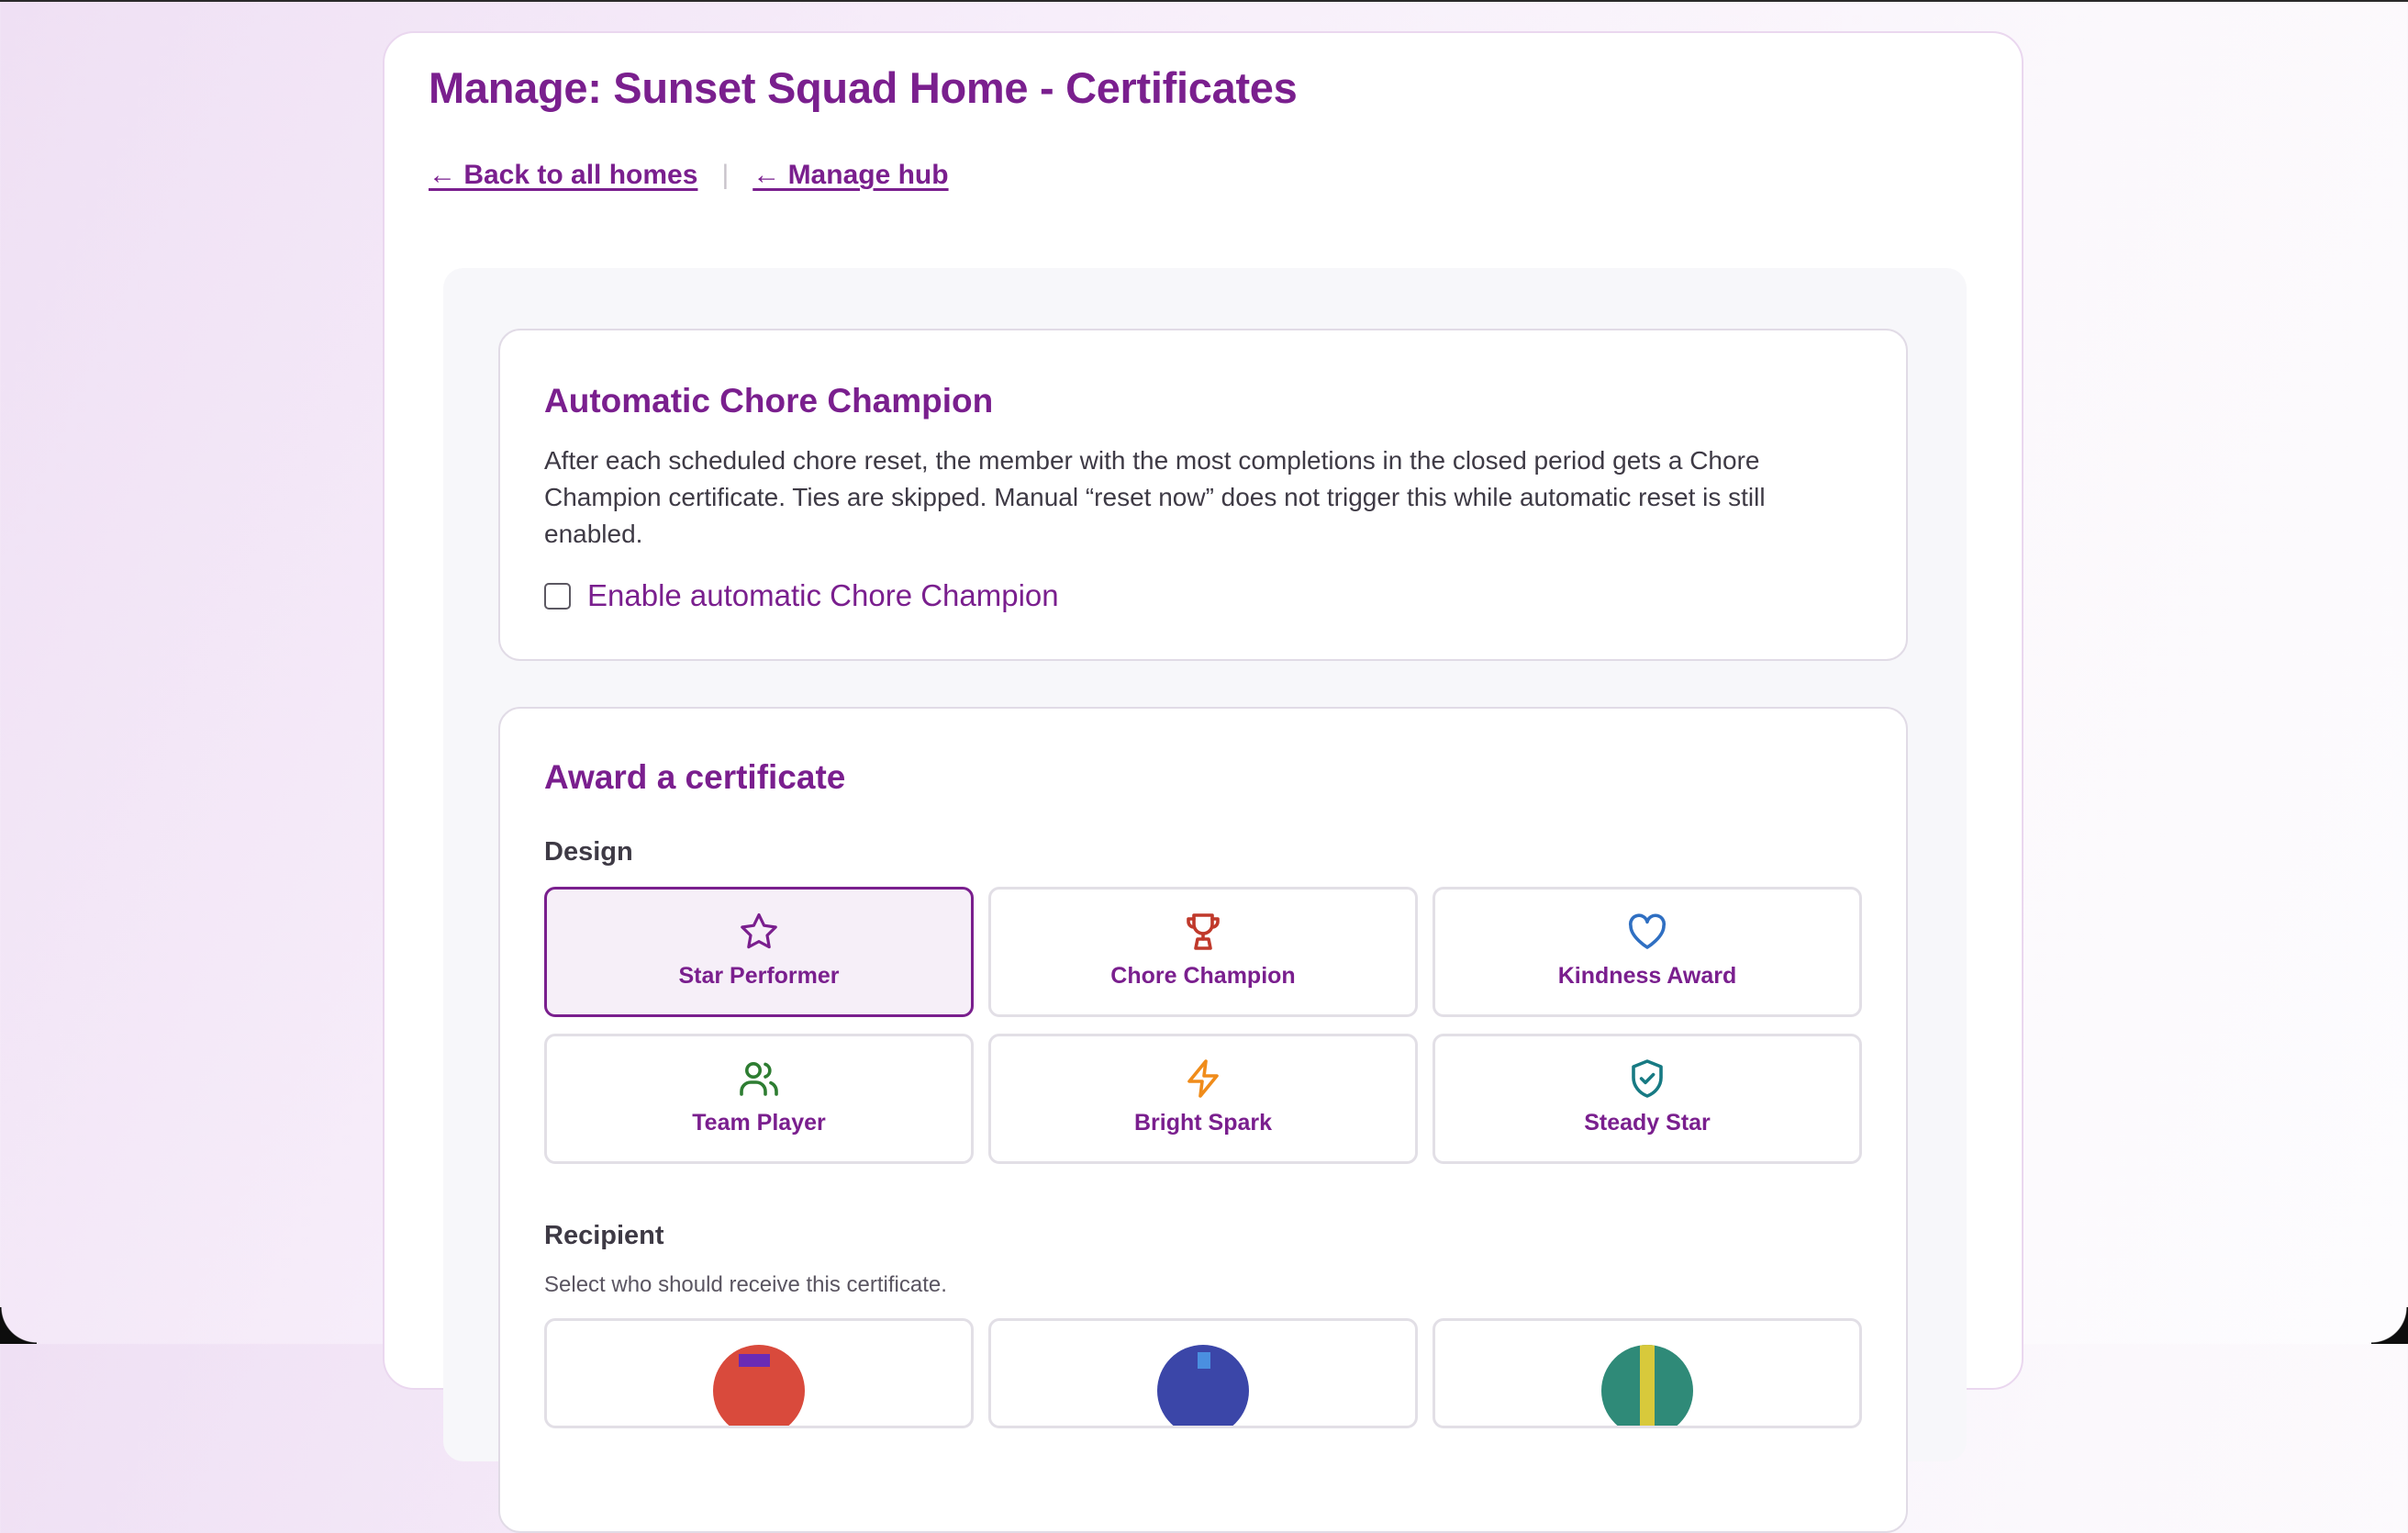  Describe the element at coordinates (1203, 976) in the screenshot. I see `design-label-chore-champion: Chore Champion` at that location.